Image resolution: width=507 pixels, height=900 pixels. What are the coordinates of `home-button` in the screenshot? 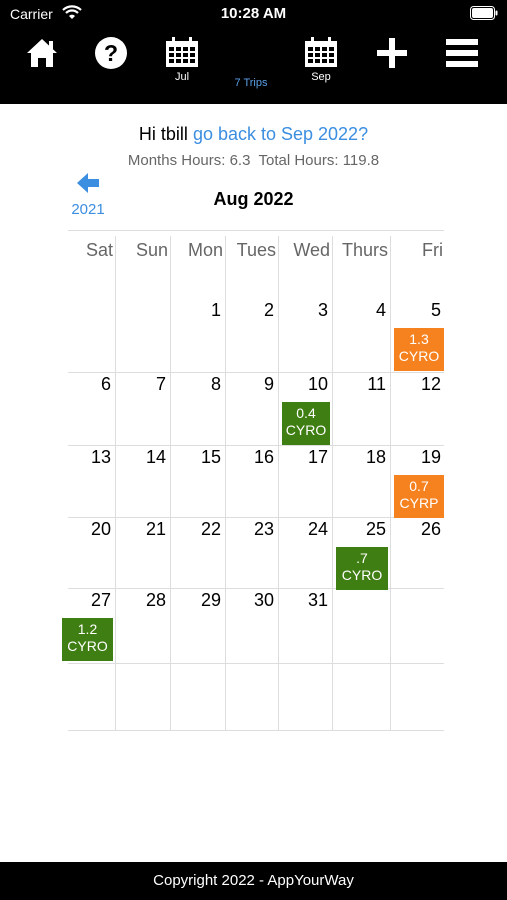 It's located at (42, 66).